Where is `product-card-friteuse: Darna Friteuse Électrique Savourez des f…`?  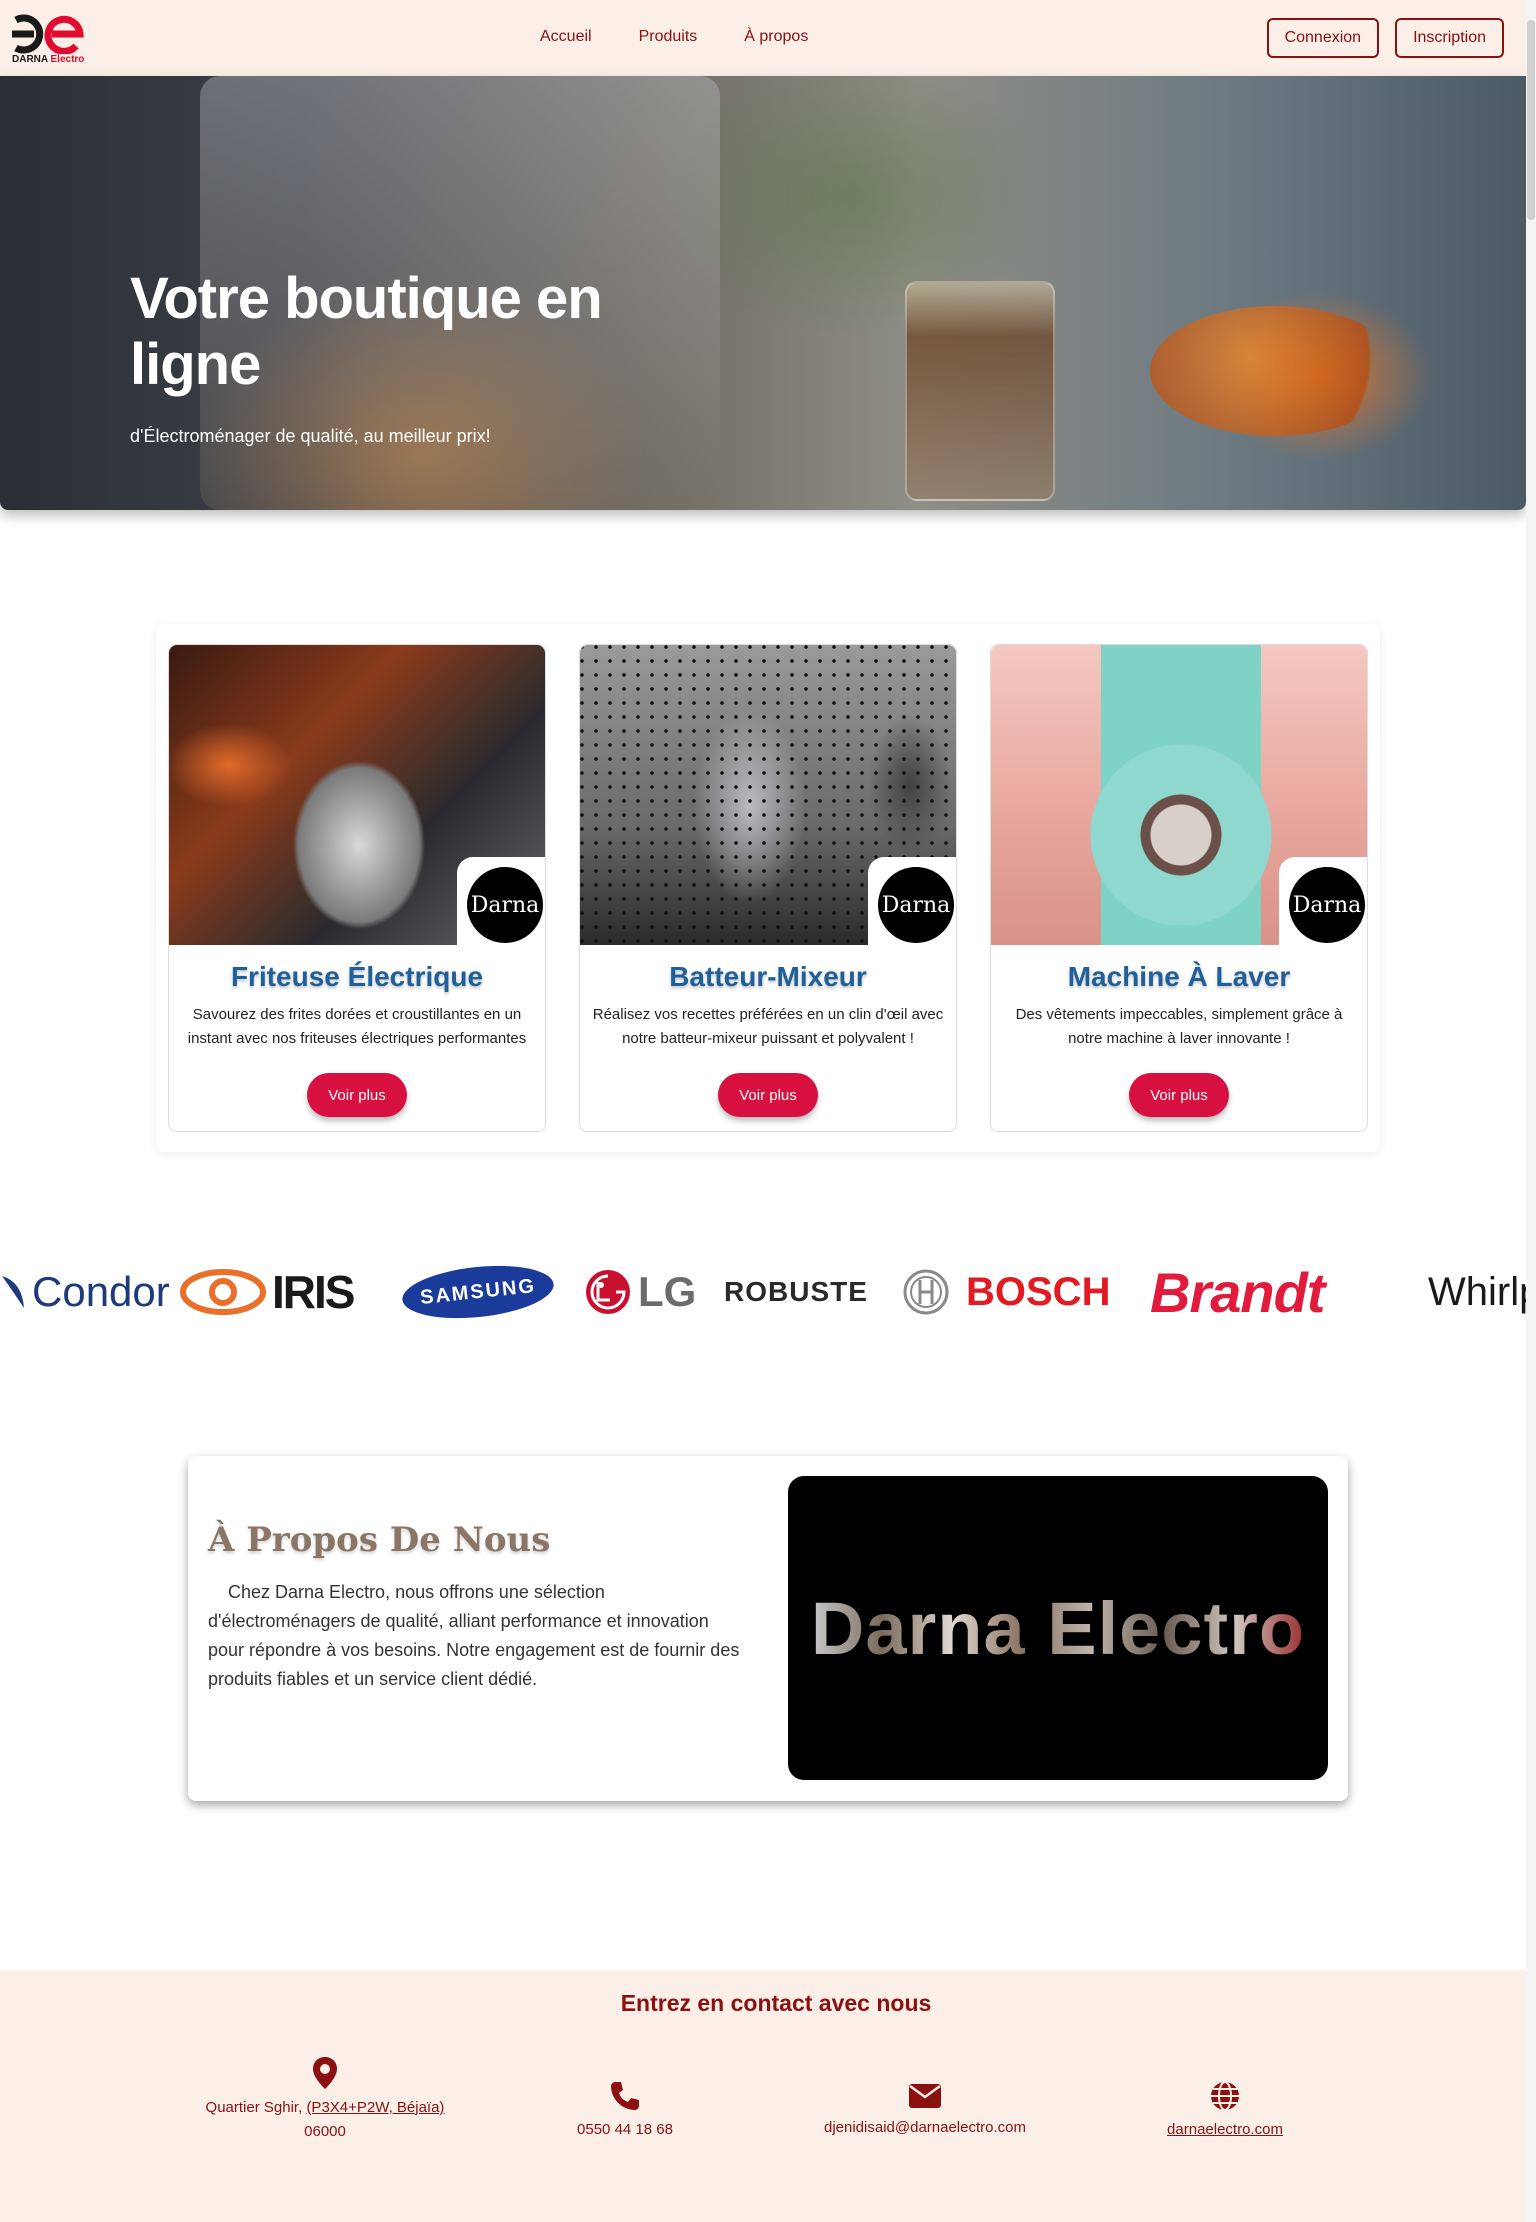
product-card-friteuse: Darna Friteuse Électrique Savourez des f… is located at coordinates (357, 888).